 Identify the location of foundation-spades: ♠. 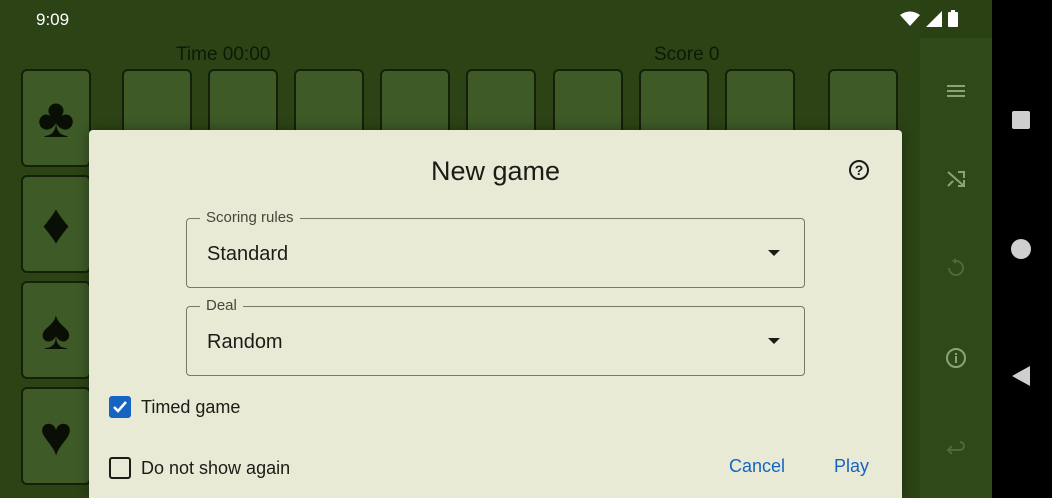
(56, 330).